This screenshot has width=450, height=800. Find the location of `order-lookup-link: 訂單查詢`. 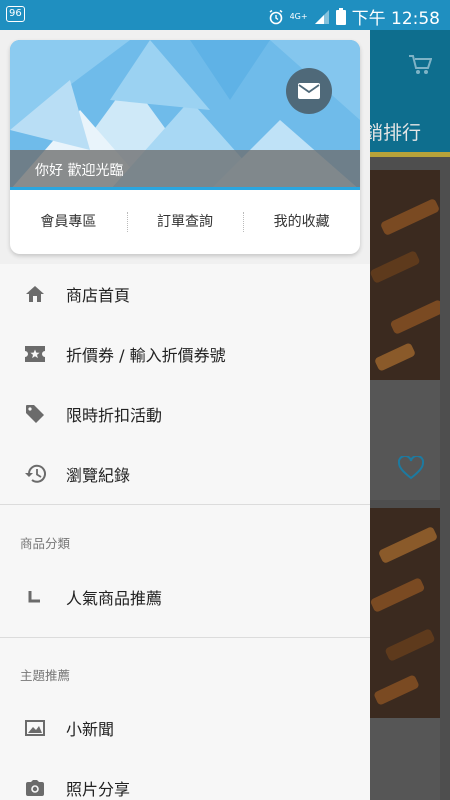

order-lookup-link: 訂單查詢 is located at coordinates (185, 222).